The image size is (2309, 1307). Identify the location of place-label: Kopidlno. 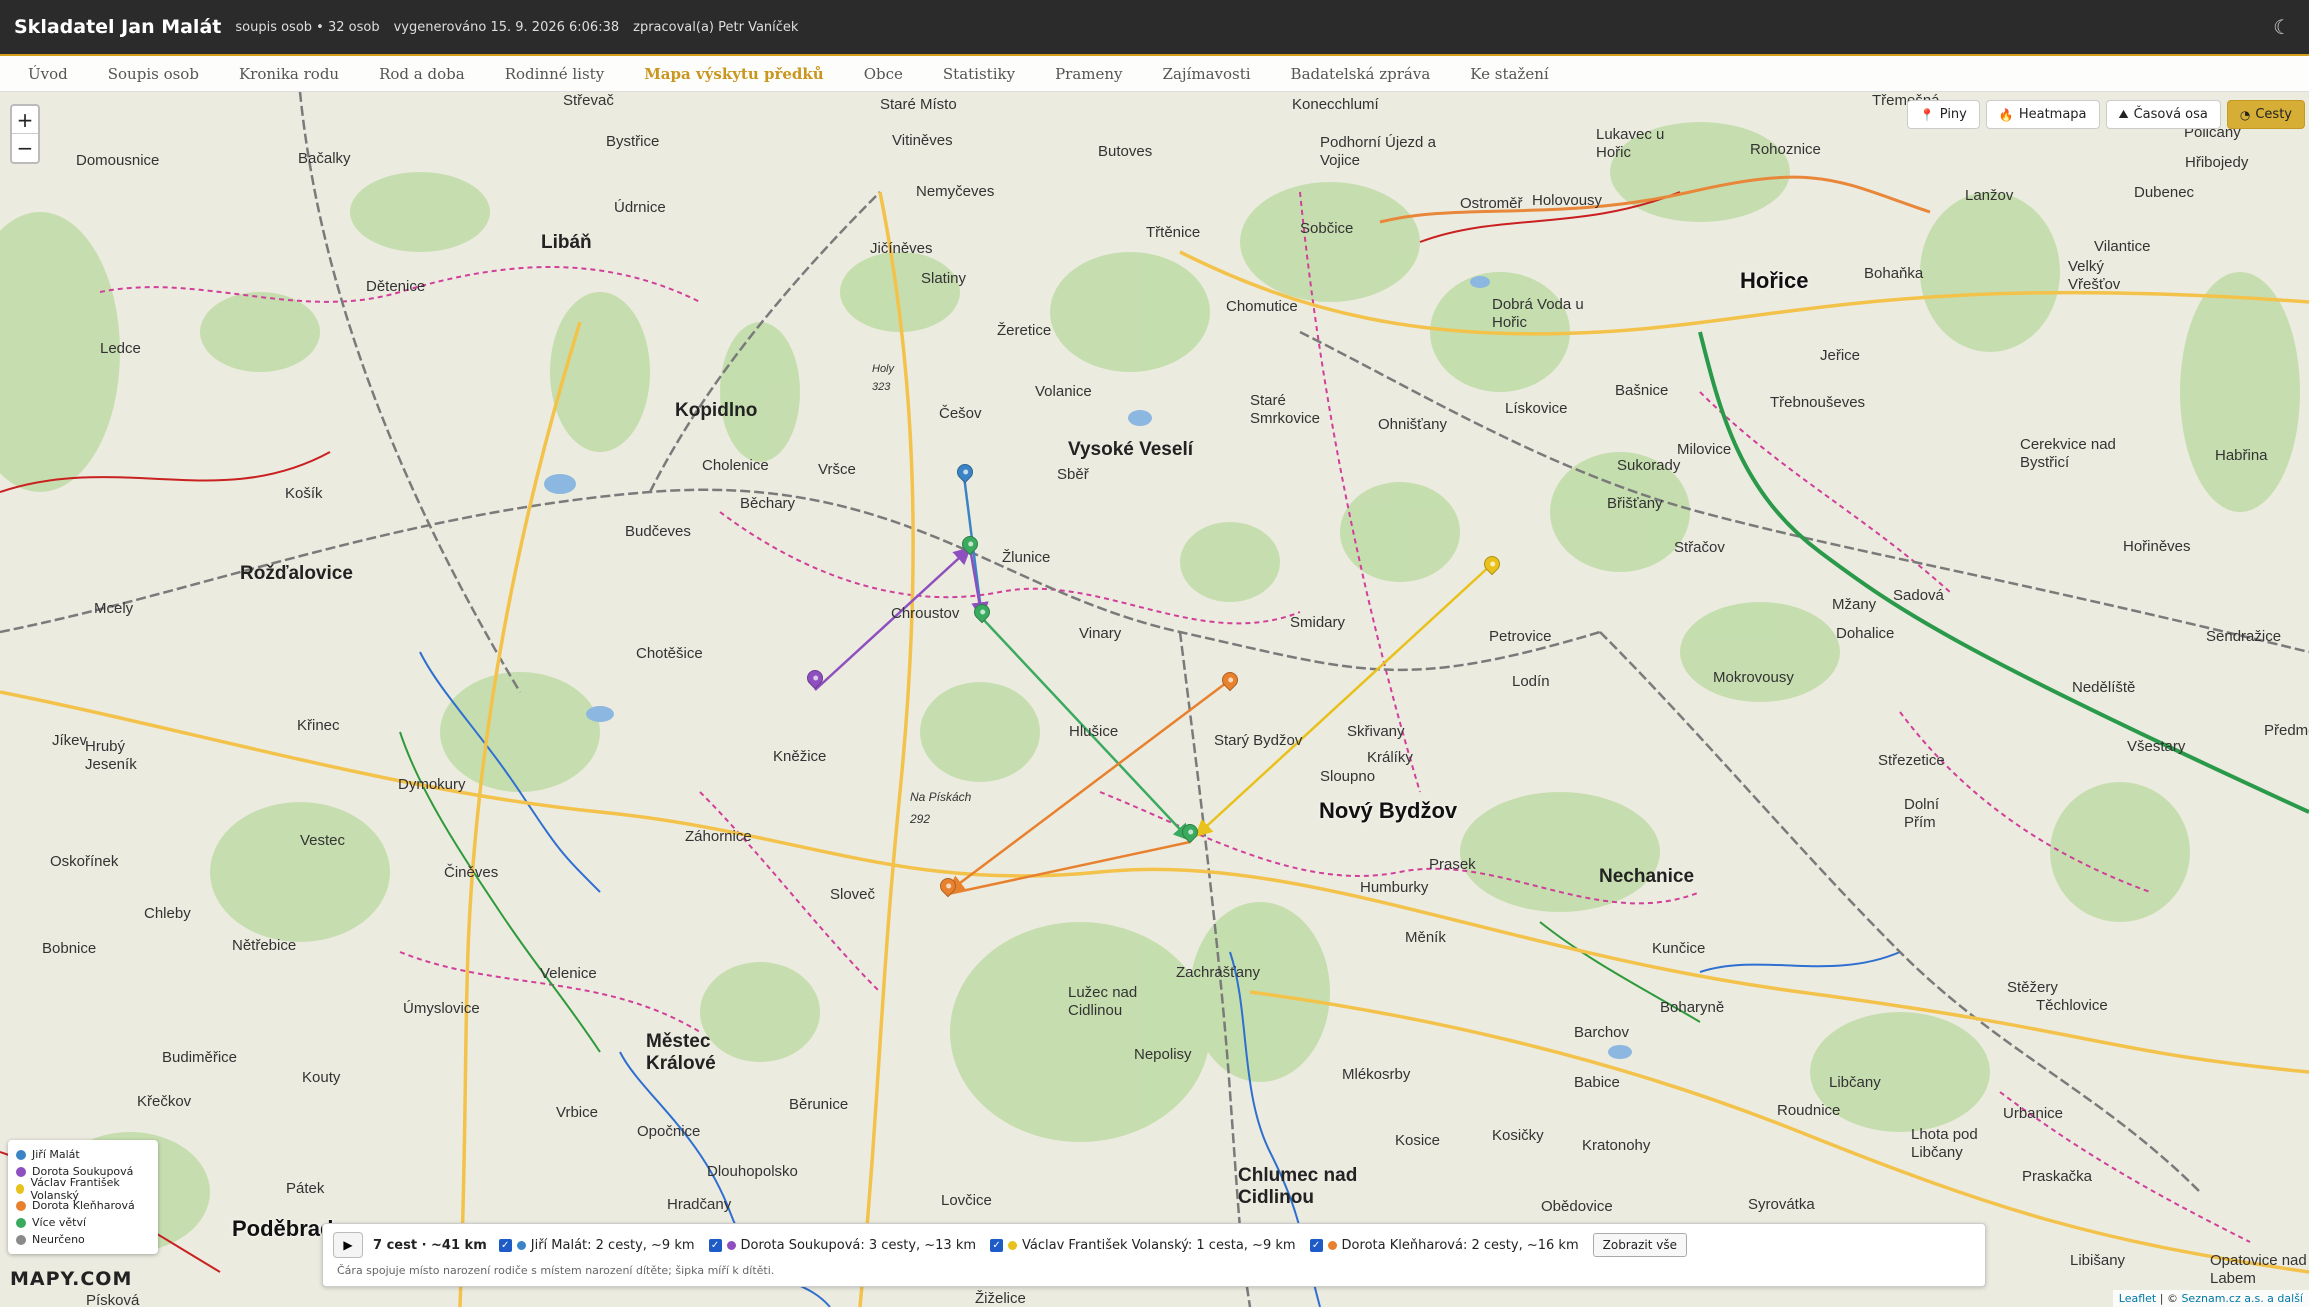
(716, 410).